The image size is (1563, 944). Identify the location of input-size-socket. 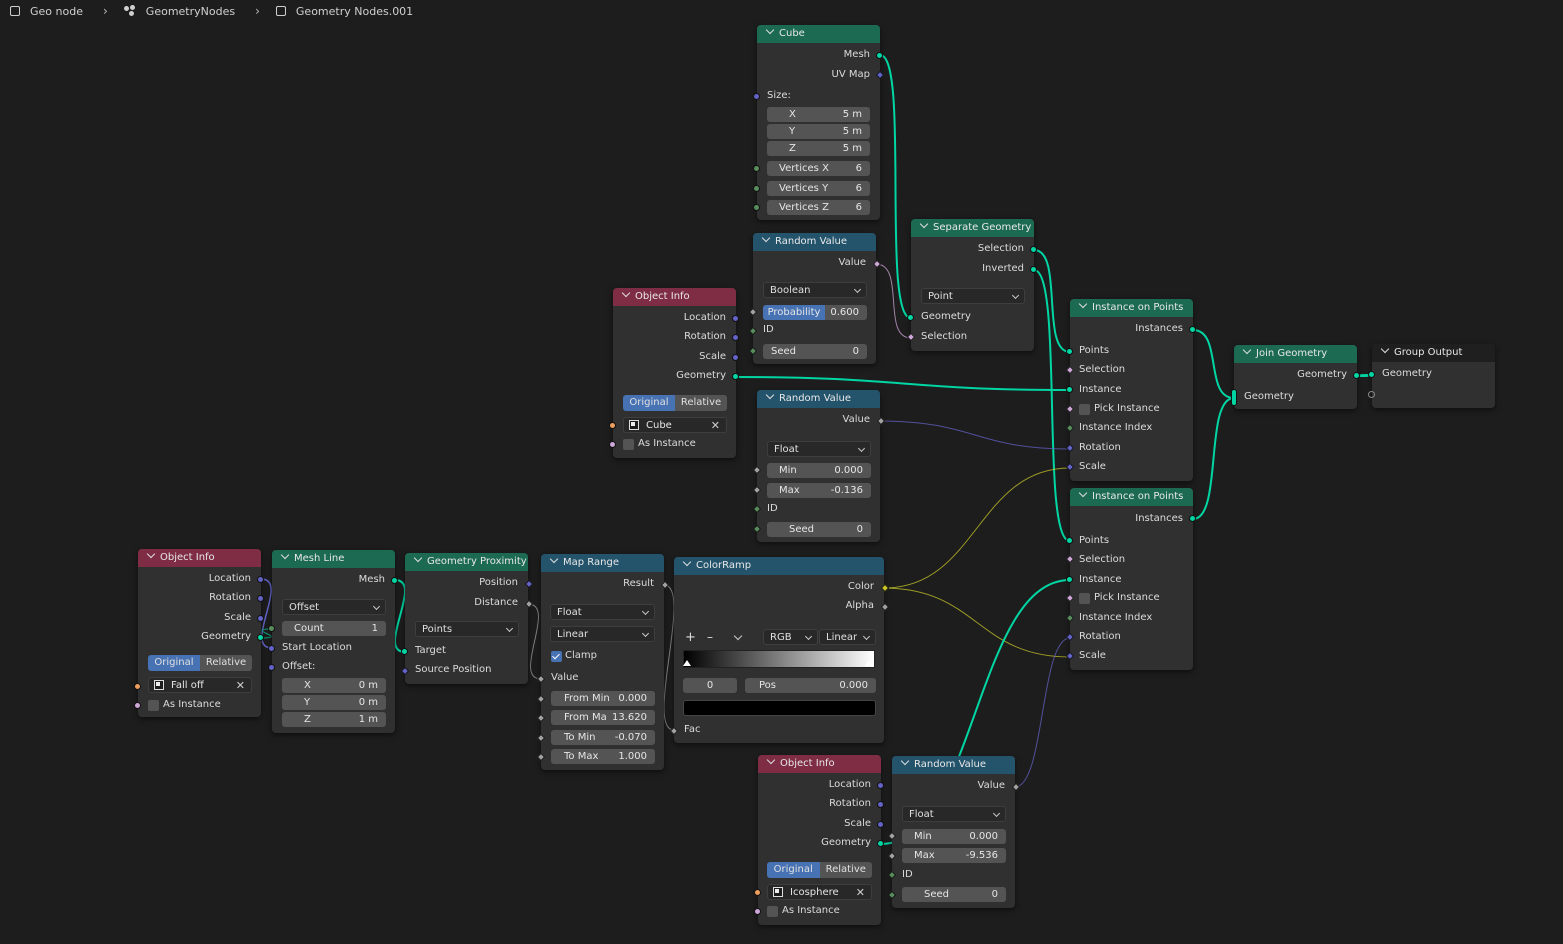
(756, 96).